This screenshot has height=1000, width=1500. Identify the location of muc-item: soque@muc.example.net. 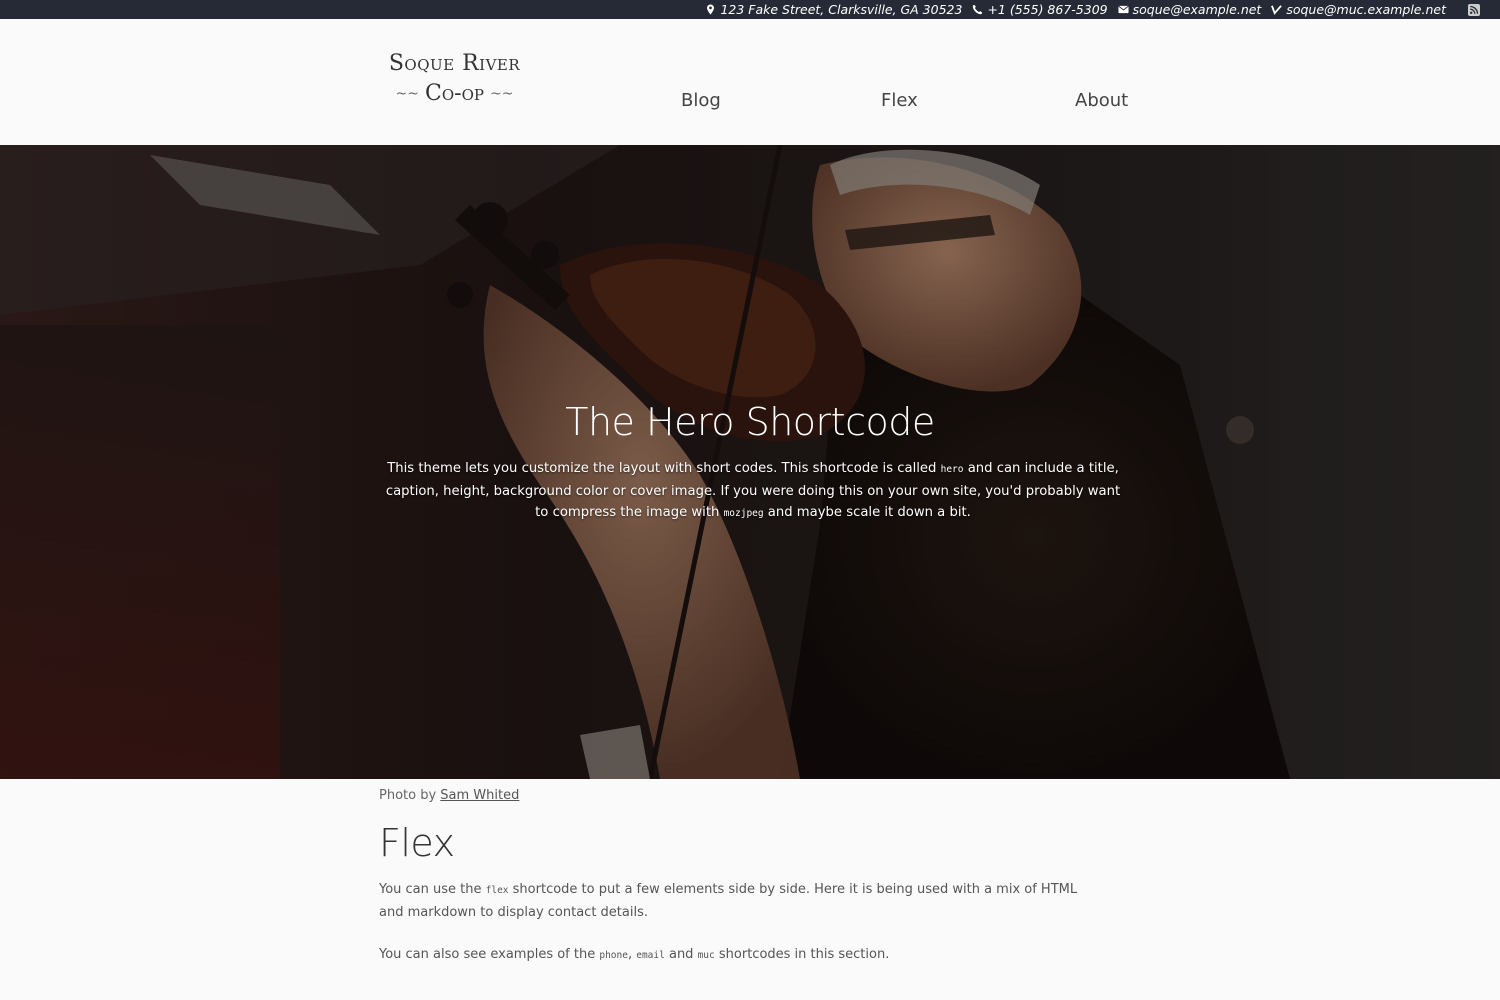
(1358, 9).